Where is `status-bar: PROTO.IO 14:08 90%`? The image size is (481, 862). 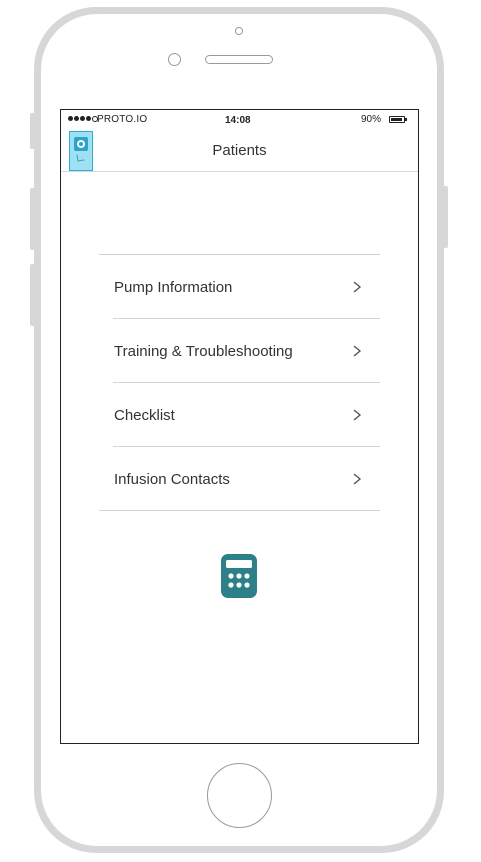 status-bar: PROTO.IO 14:08 90% is located at coordinates (239, 120).